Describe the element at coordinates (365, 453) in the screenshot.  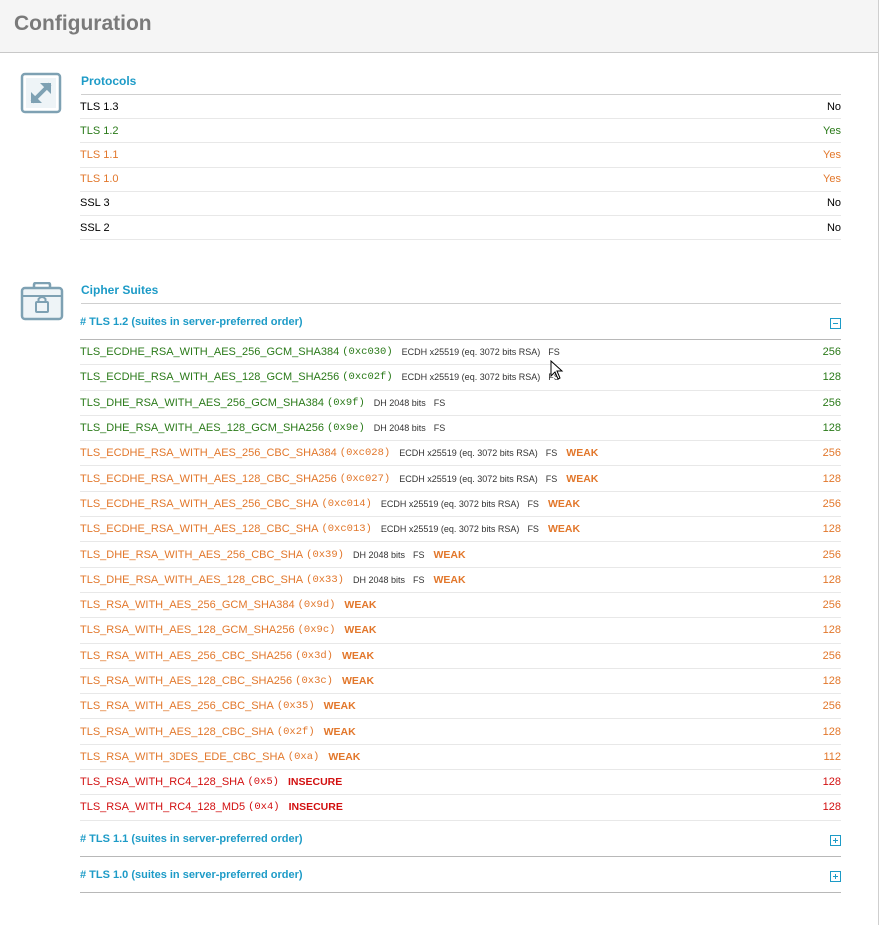
I see `cipher-suite-code: (0xc028)` at that location.